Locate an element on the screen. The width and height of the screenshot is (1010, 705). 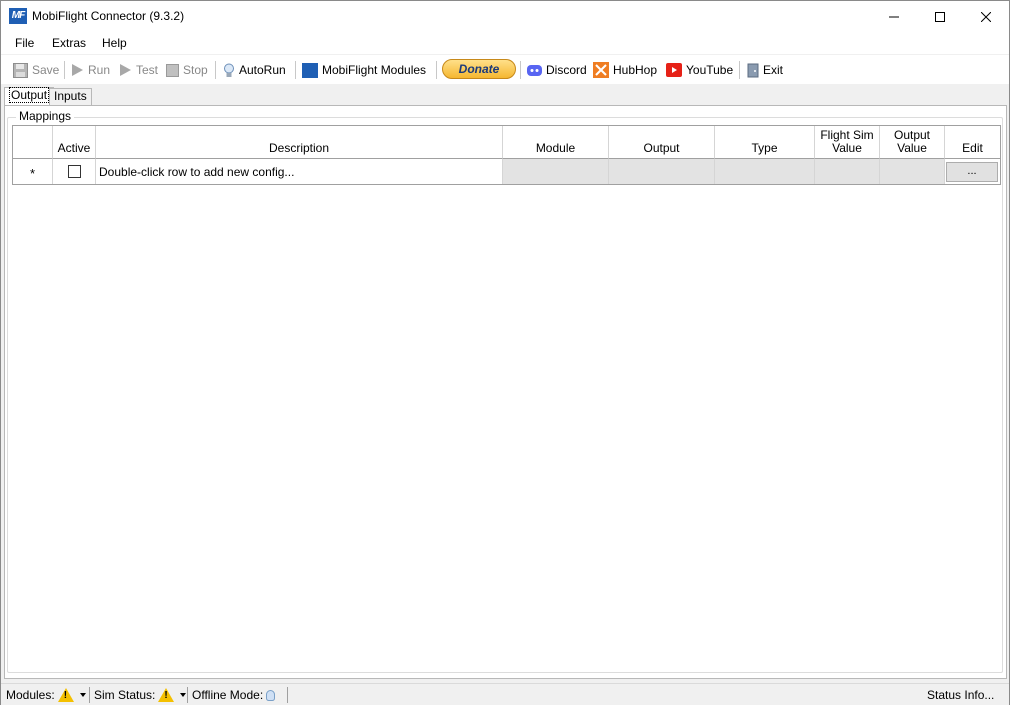
modules-status: Modules: is located at coordinates (46, 695).